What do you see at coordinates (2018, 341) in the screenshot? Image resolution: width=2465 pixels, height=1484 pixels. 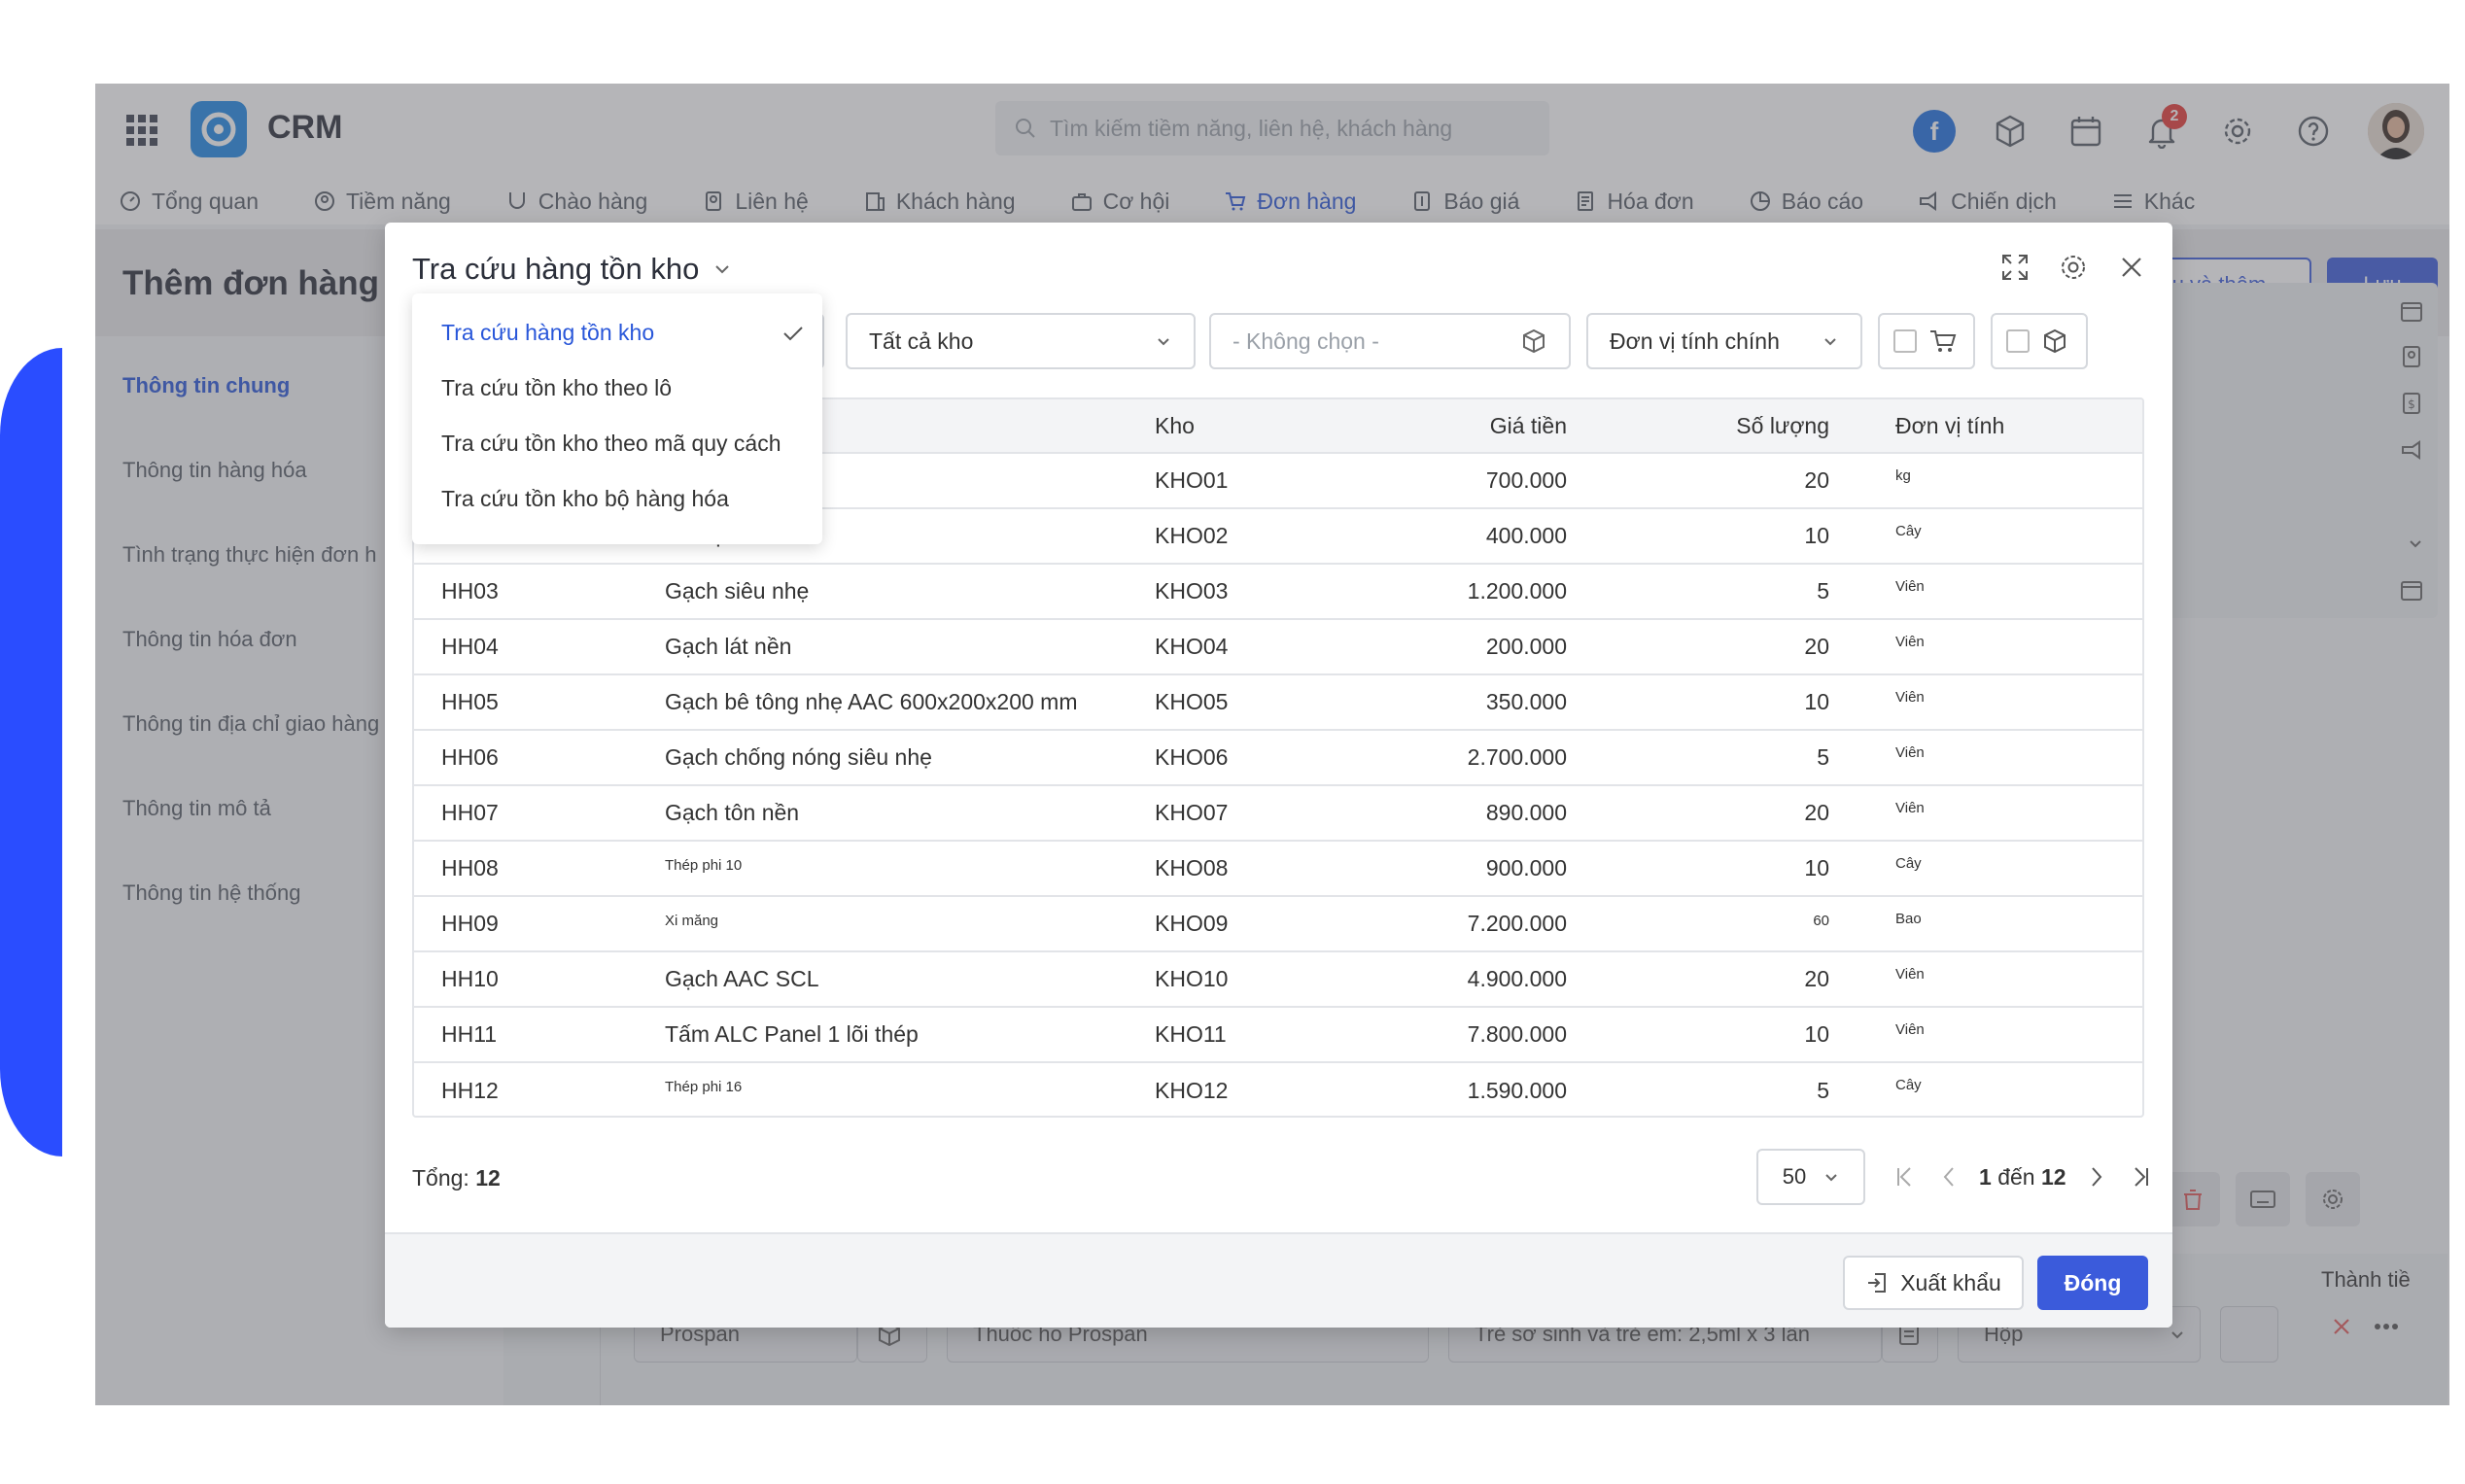 I see `package-filter-checkbox` at bounding box center [2018, 341].